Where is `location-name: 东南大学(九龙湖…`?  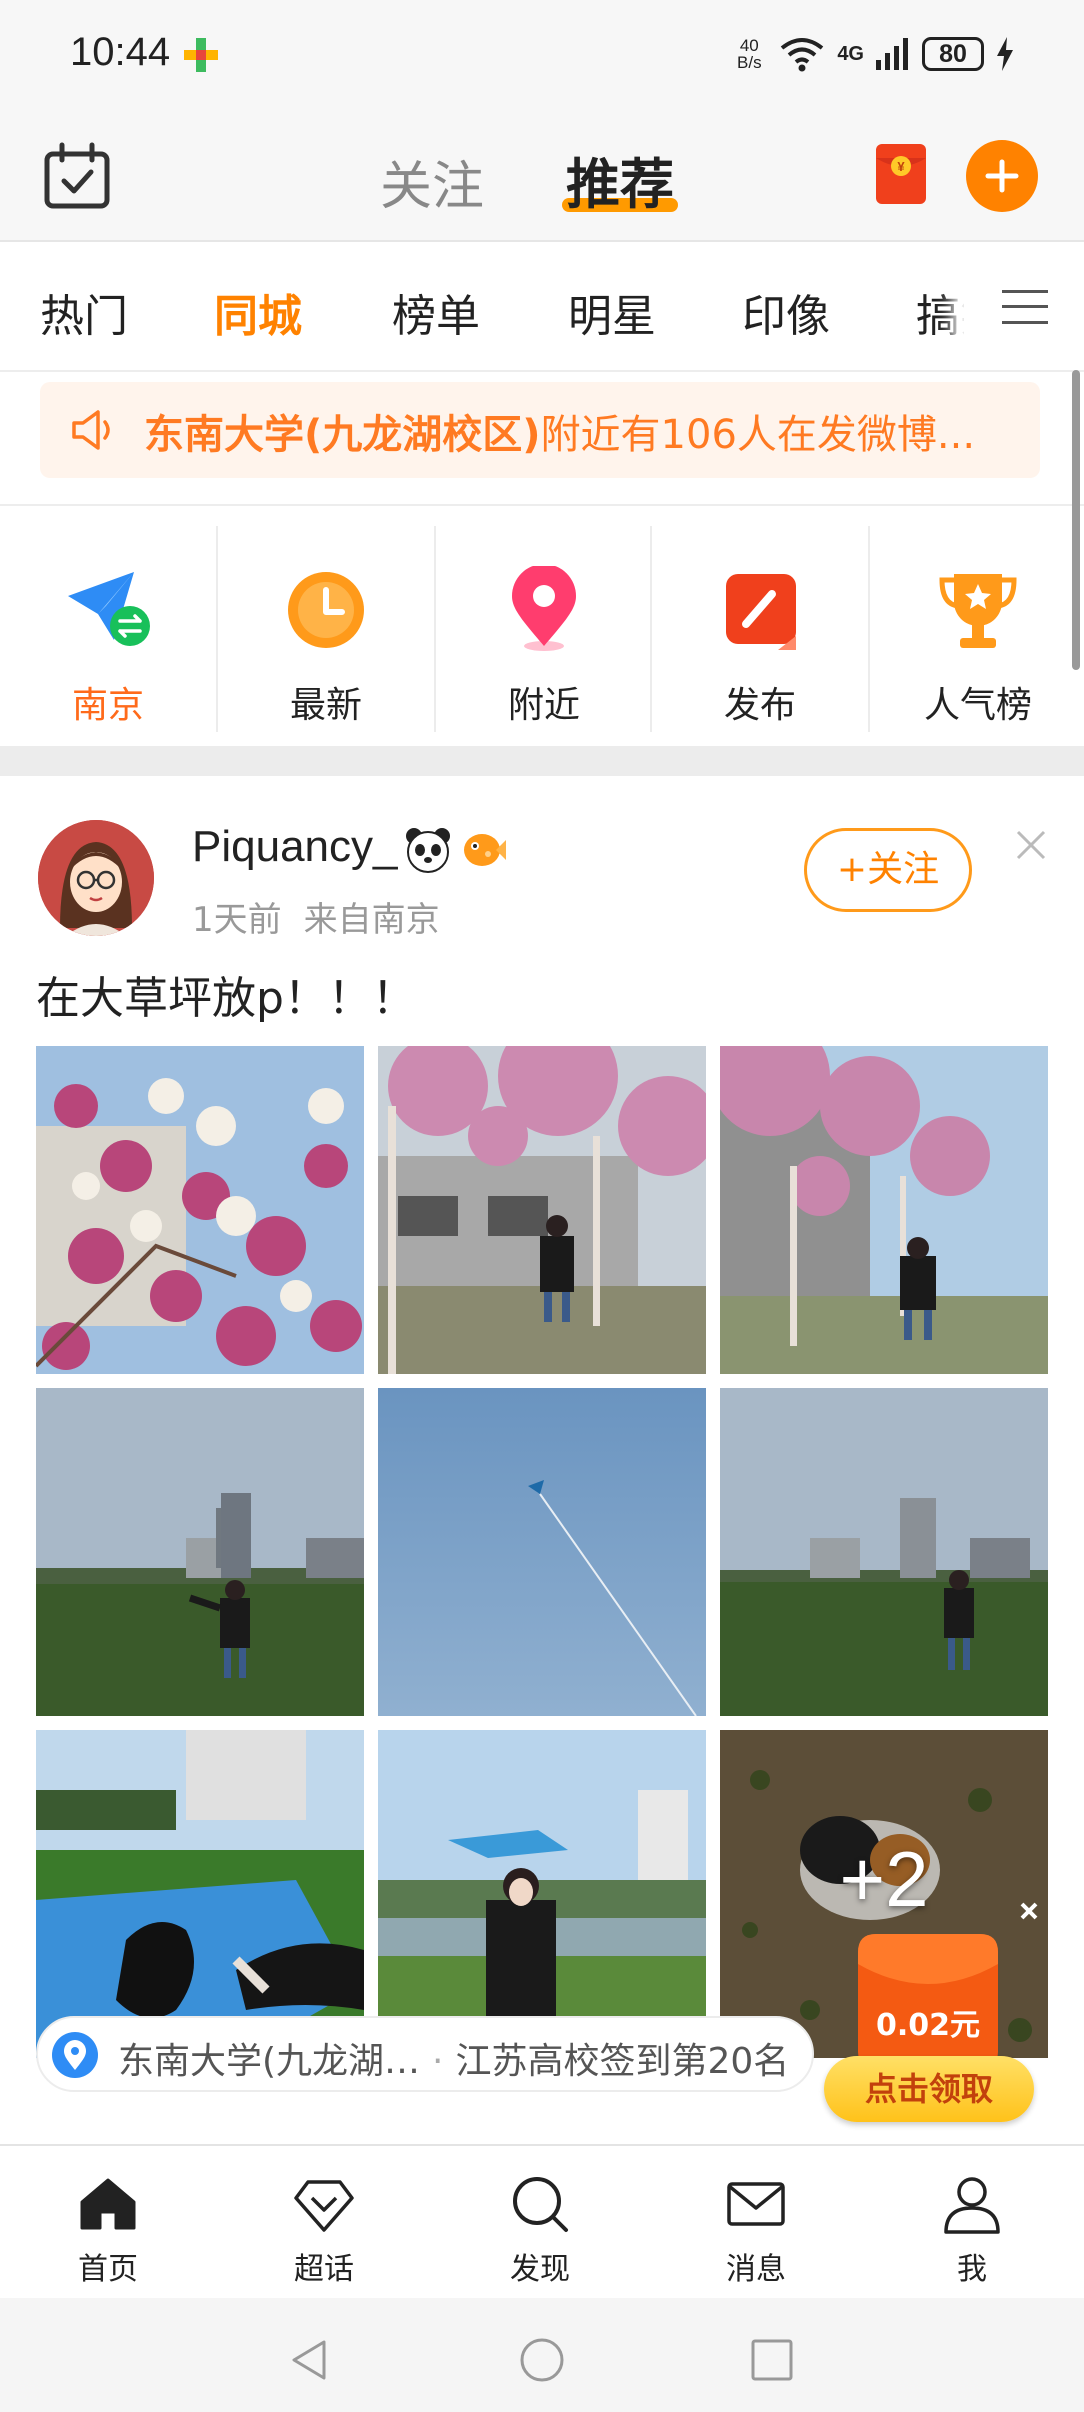
location-name: 东南大学(九龙湖… is located at coordinates (269, 2061).